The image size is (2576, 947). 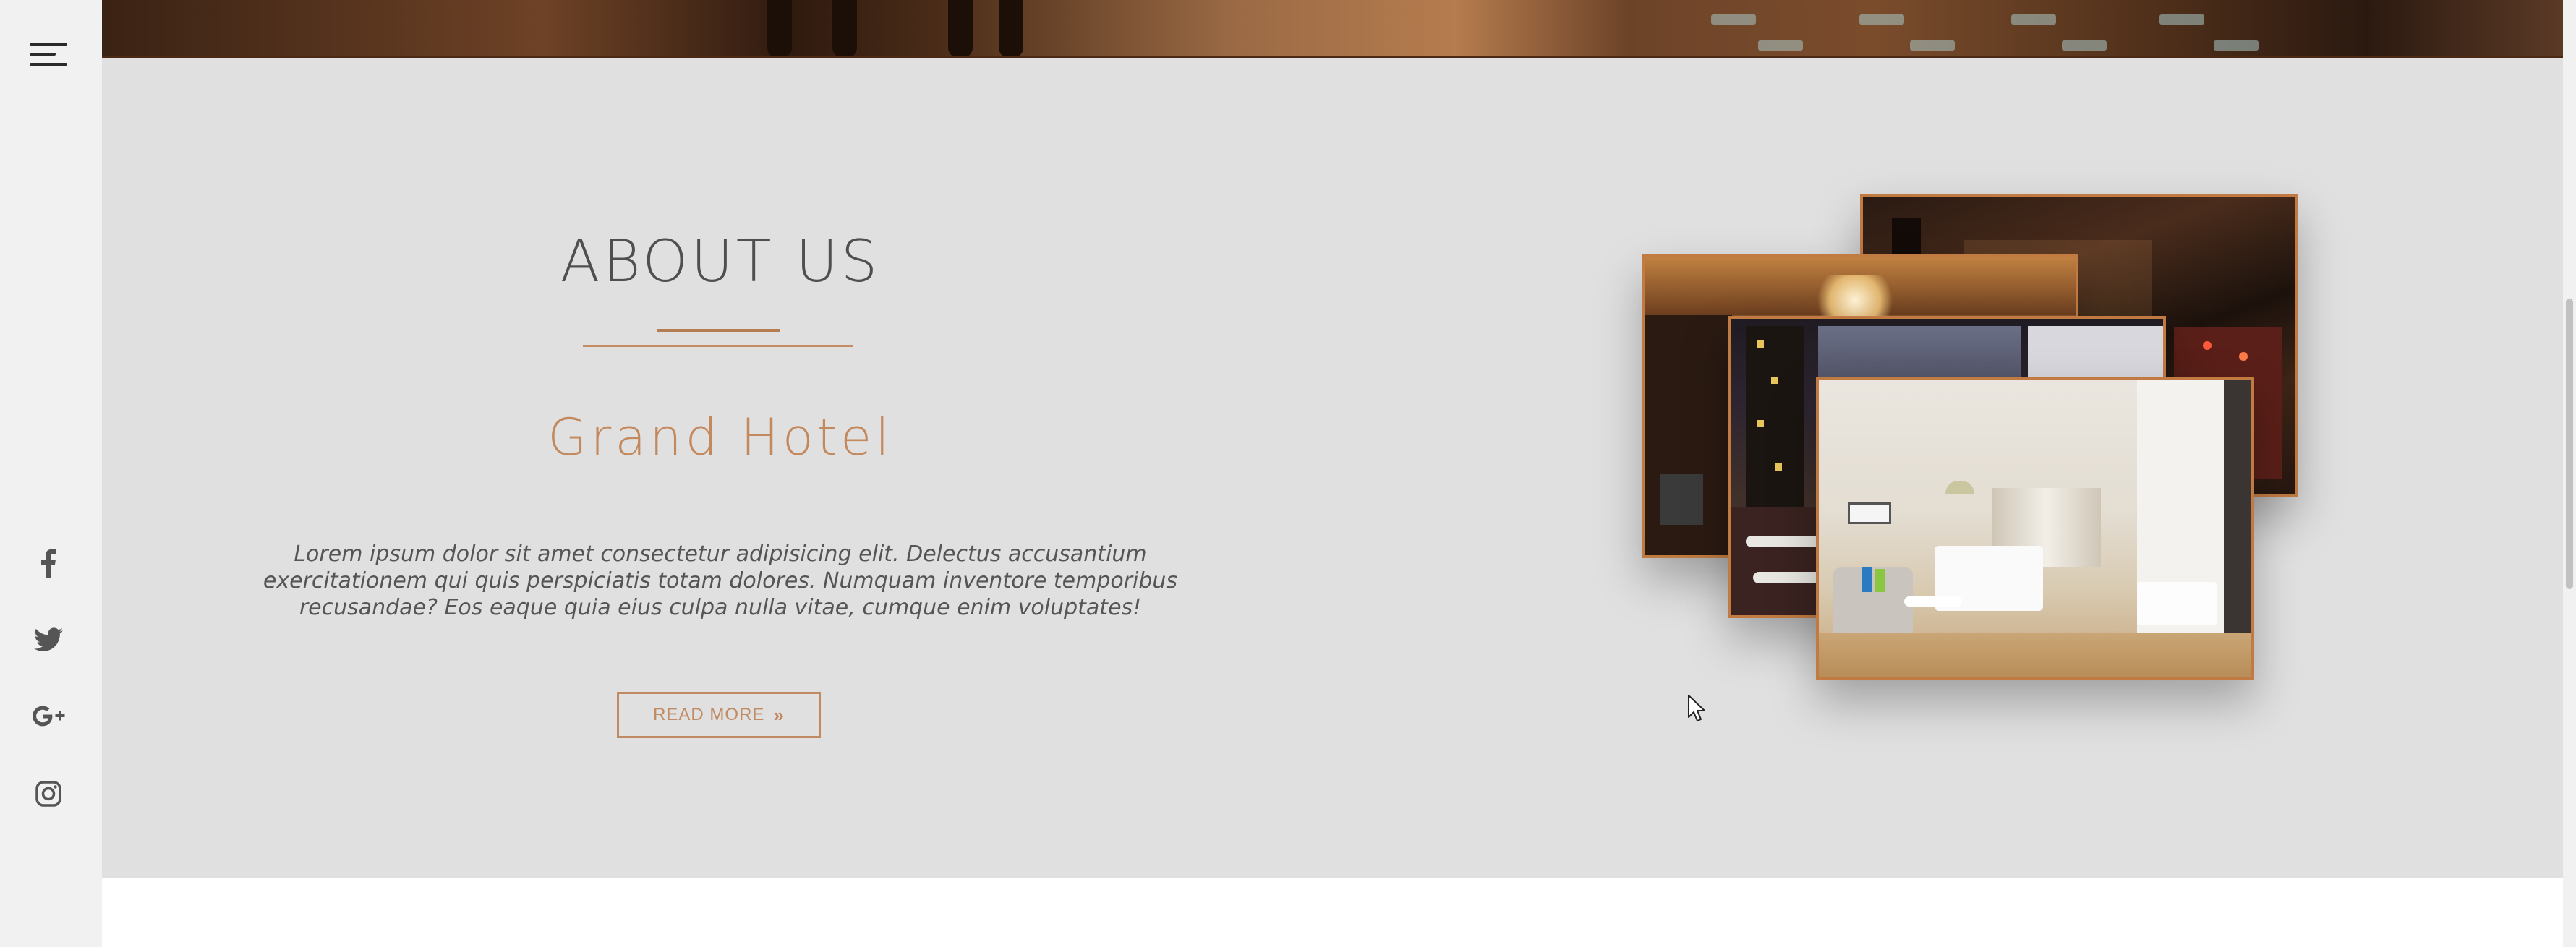 I want to click on hero-image-strip, so click(x=1332, y=29).